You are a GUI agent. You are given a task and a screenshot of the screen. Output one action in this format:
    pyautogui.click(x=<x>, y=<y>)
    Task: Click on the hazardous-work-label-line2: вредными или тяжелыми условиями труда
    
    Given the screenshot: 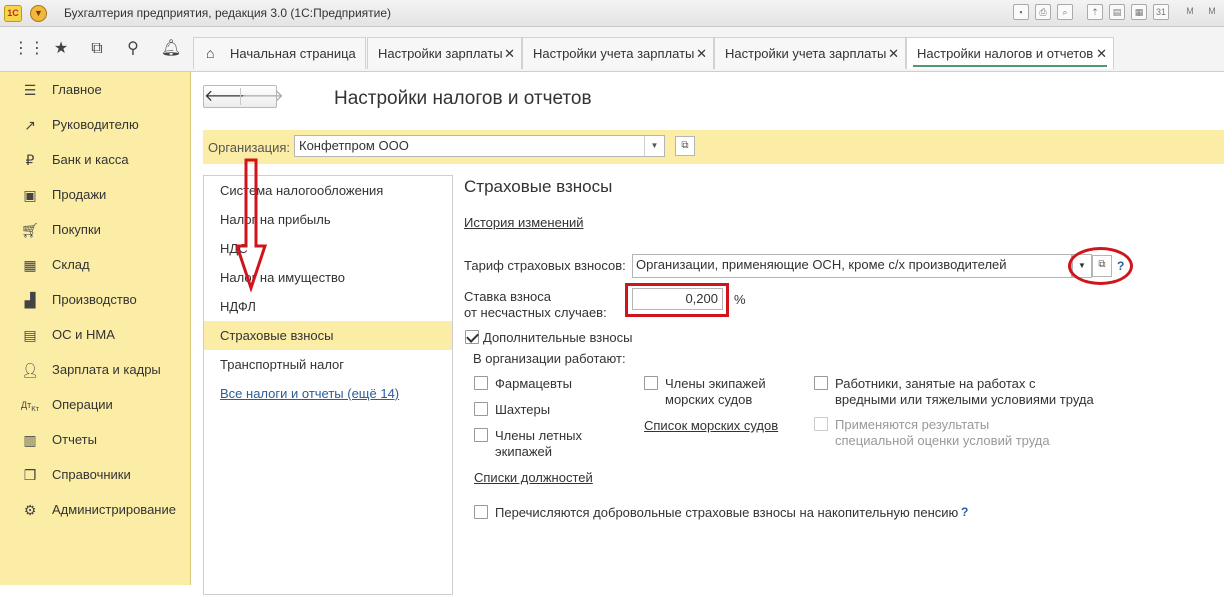 What is the action you would take?
    pyautogui.click(x=964, y=399)
    